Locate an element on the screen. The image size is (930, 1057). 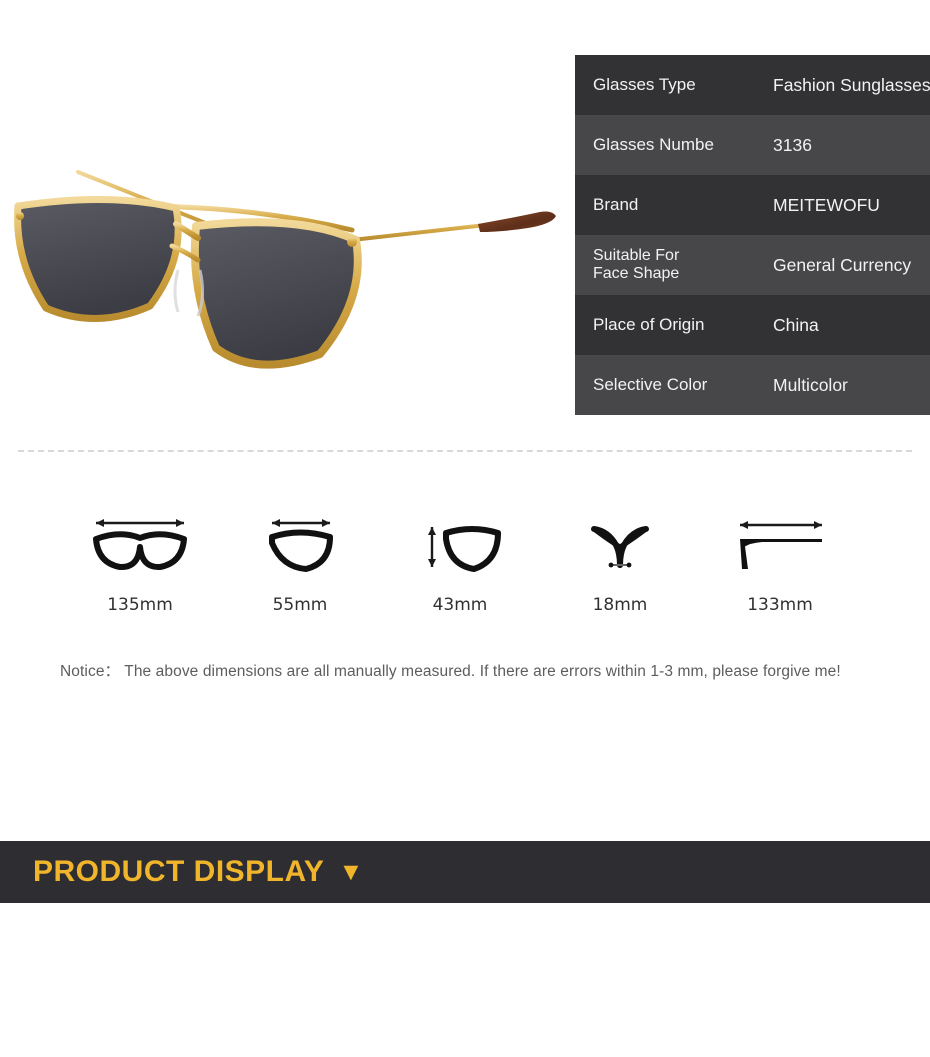
spec-label: Selective Color is located at coordinates (650, 385).